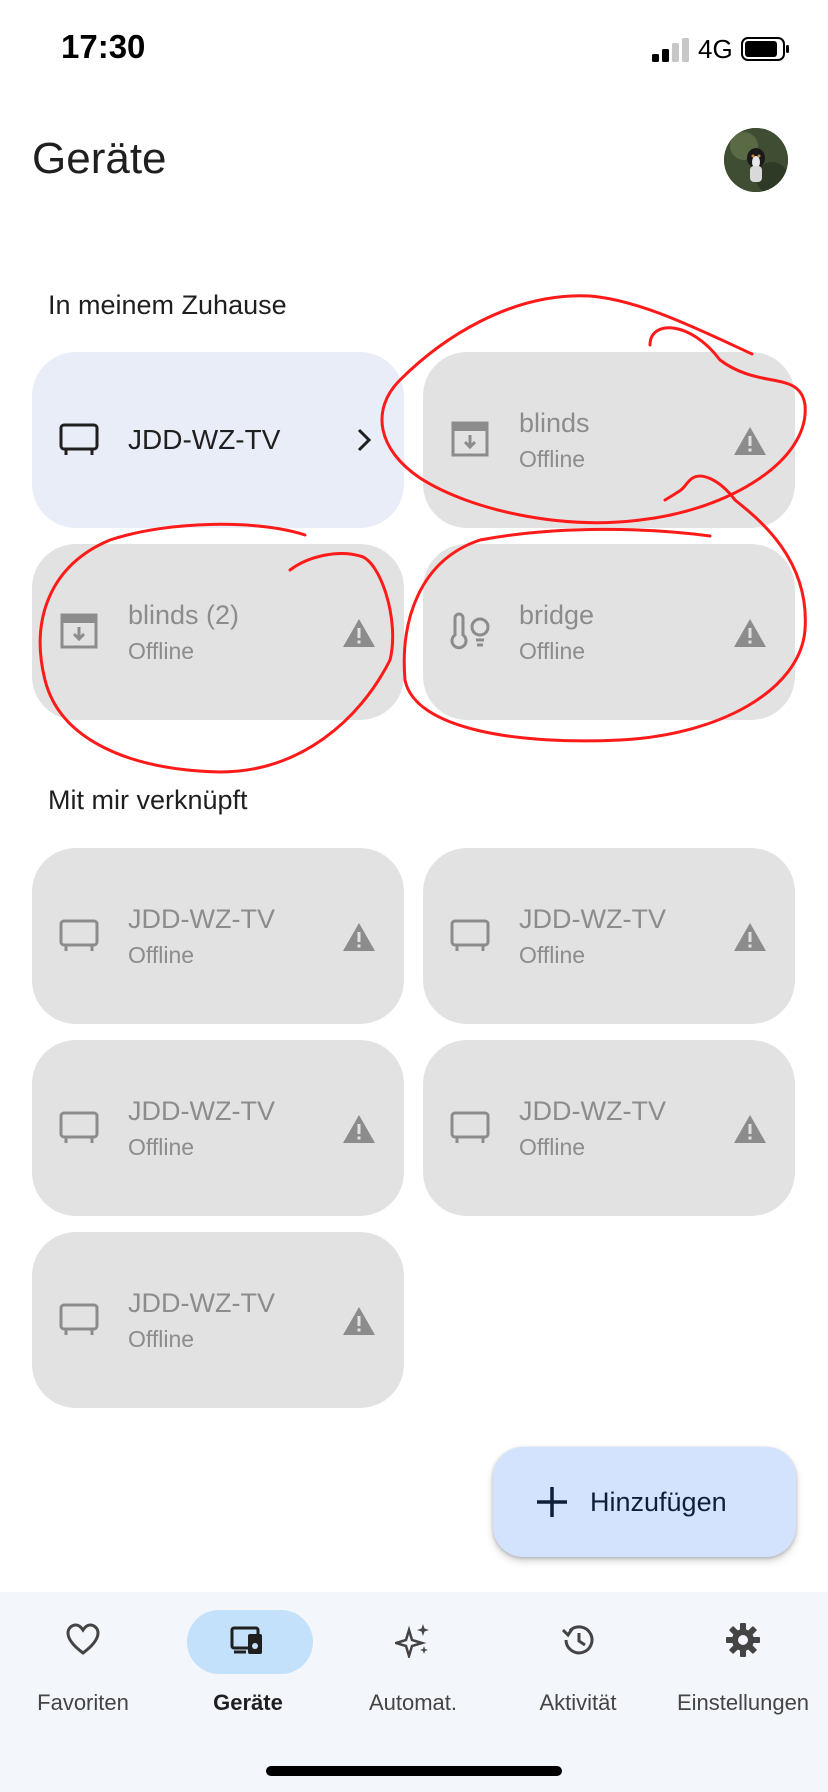  Describe the element at coordinates (765, 49) in the screenshot. I see `battery-icon` at that location.